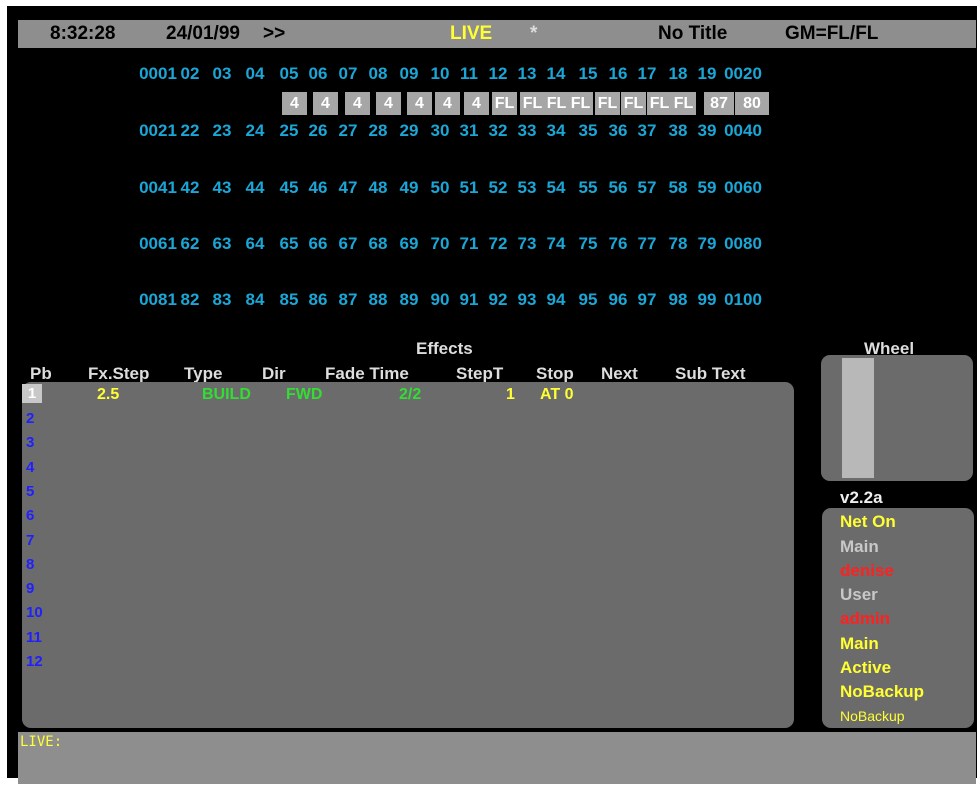 This screenshot has width=979, height=788. What do you see at coordinates (158, 188) in the screenshot?
I see `channel-0041: 0041` at bounding box center [158, 188].